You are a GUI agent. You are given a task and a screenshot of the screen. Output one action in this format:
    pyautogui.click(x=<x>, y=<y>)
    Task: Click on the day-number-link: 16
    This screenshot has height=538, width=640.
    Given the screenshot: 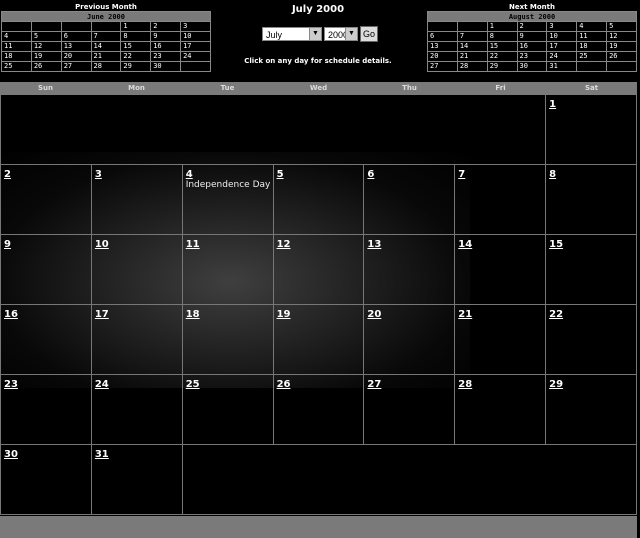 What is the action you would take?
    pyautogui.click(x=11, y=314)
    